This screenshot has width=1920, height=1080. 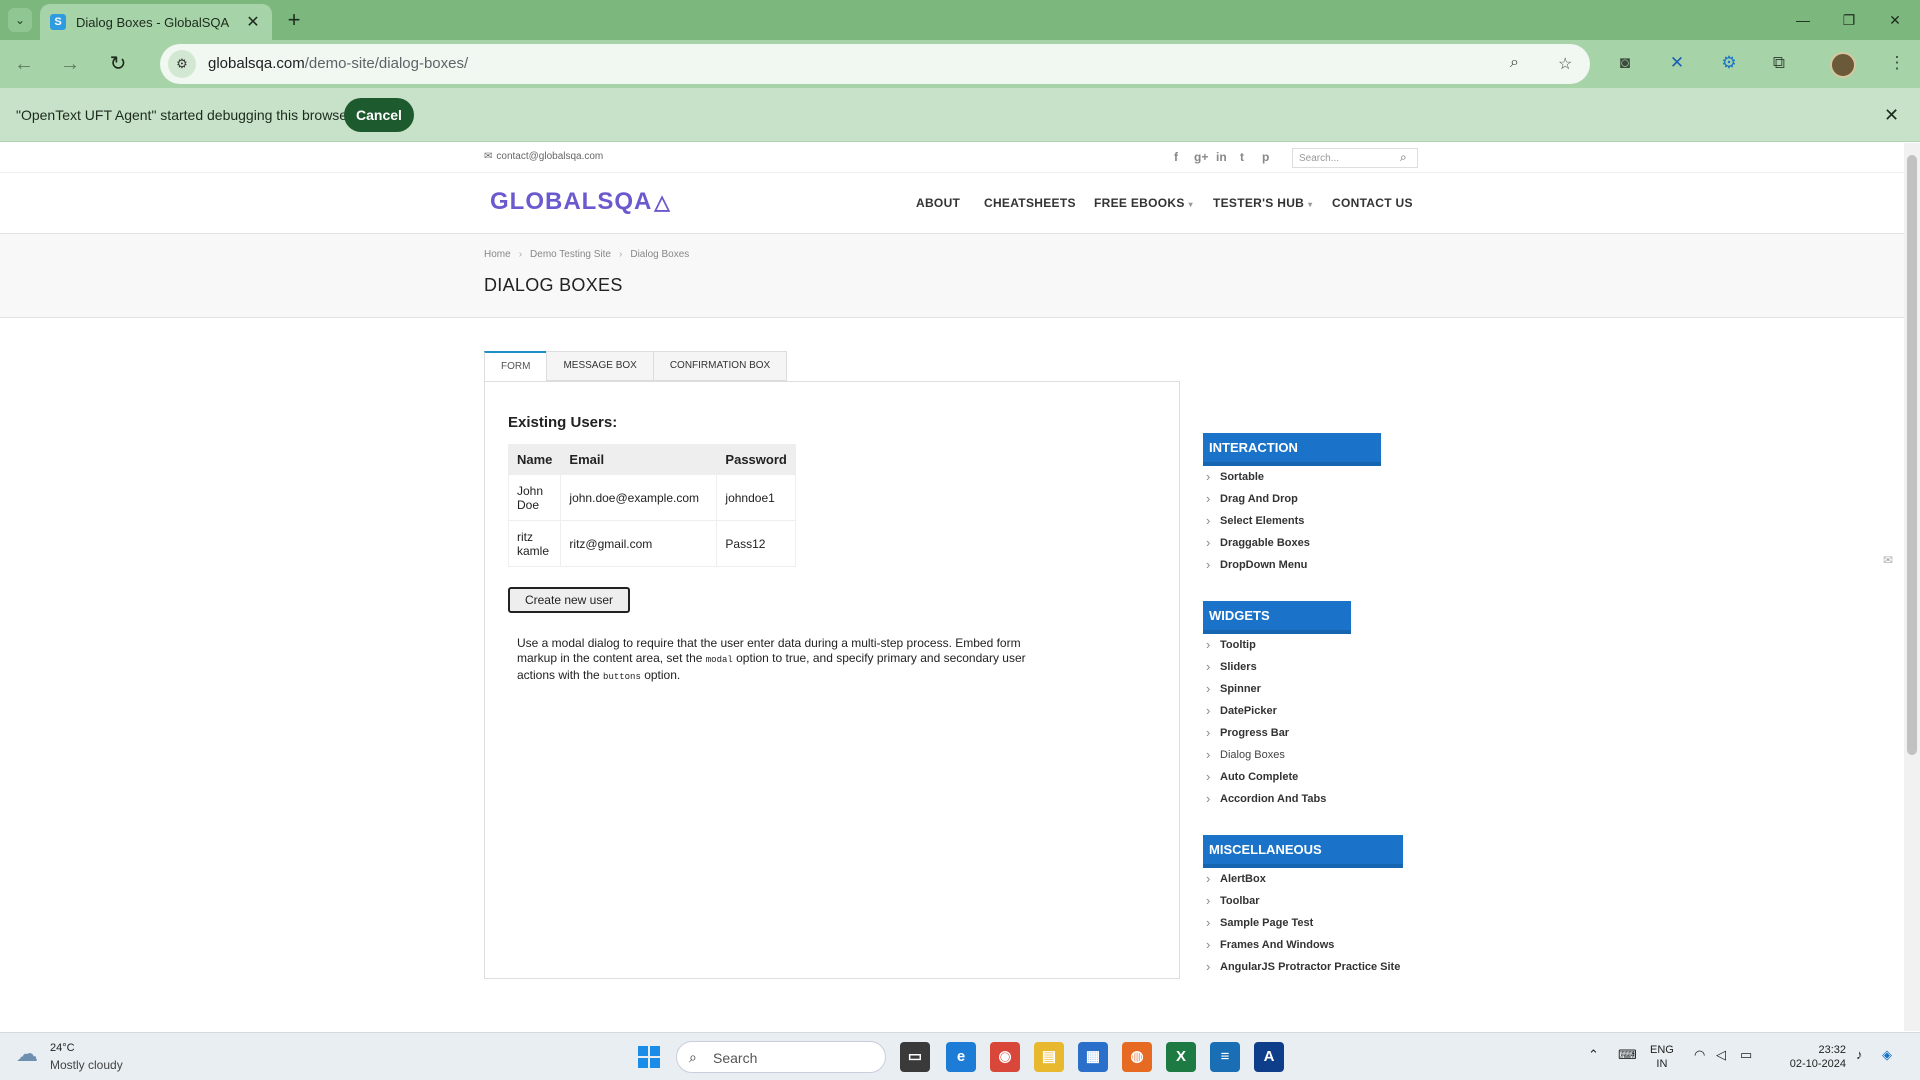 What do you see at coordinates (70, 64) in the screenshot?
I see `forward-button: →` at bounding box center [70, 64].